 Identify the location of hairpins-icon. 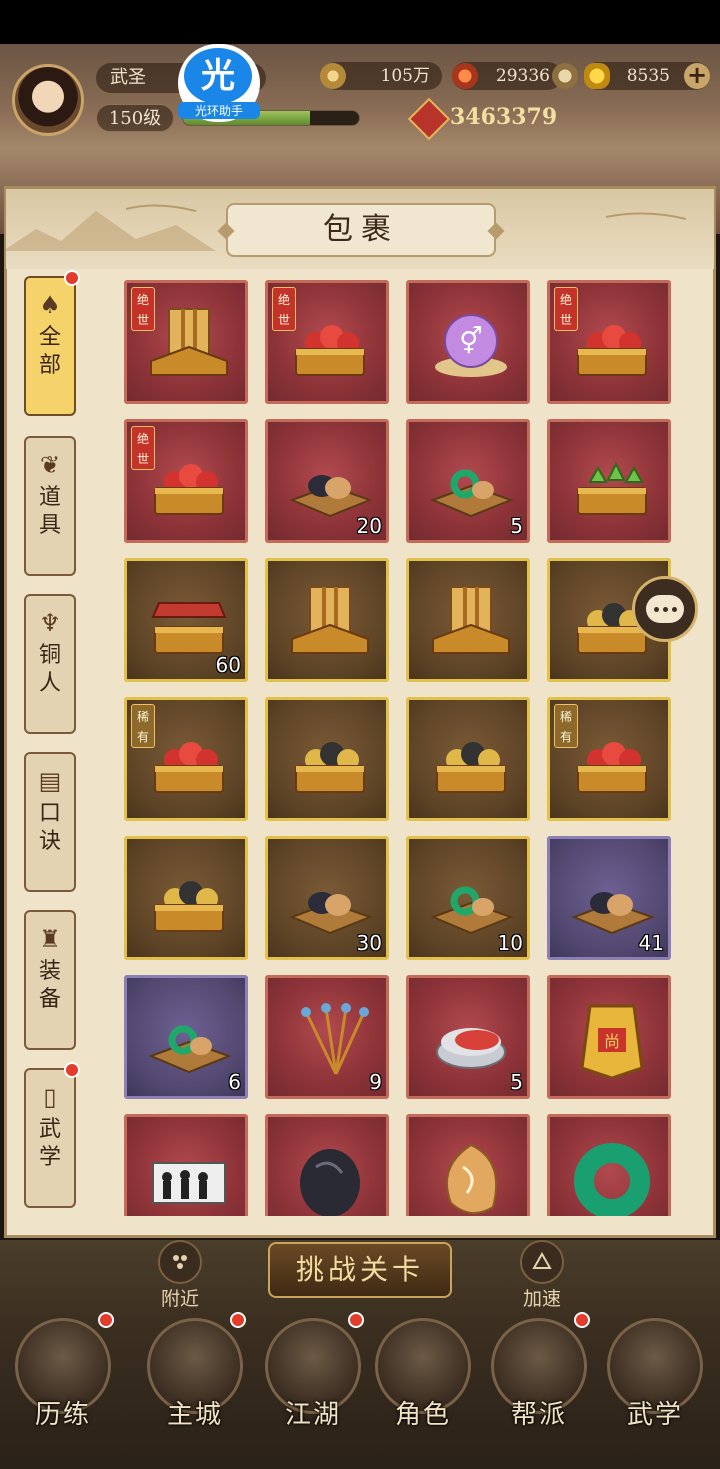
(335, 1039).